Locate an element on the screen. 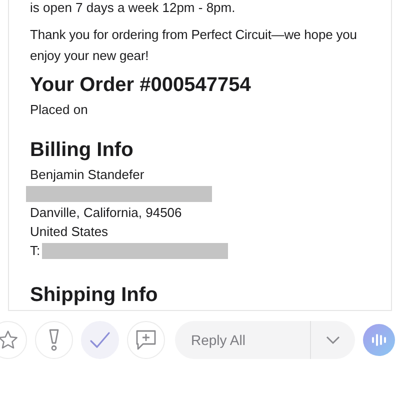 The image size is (400, 400). comment-button is located at coordinates (146, 340).